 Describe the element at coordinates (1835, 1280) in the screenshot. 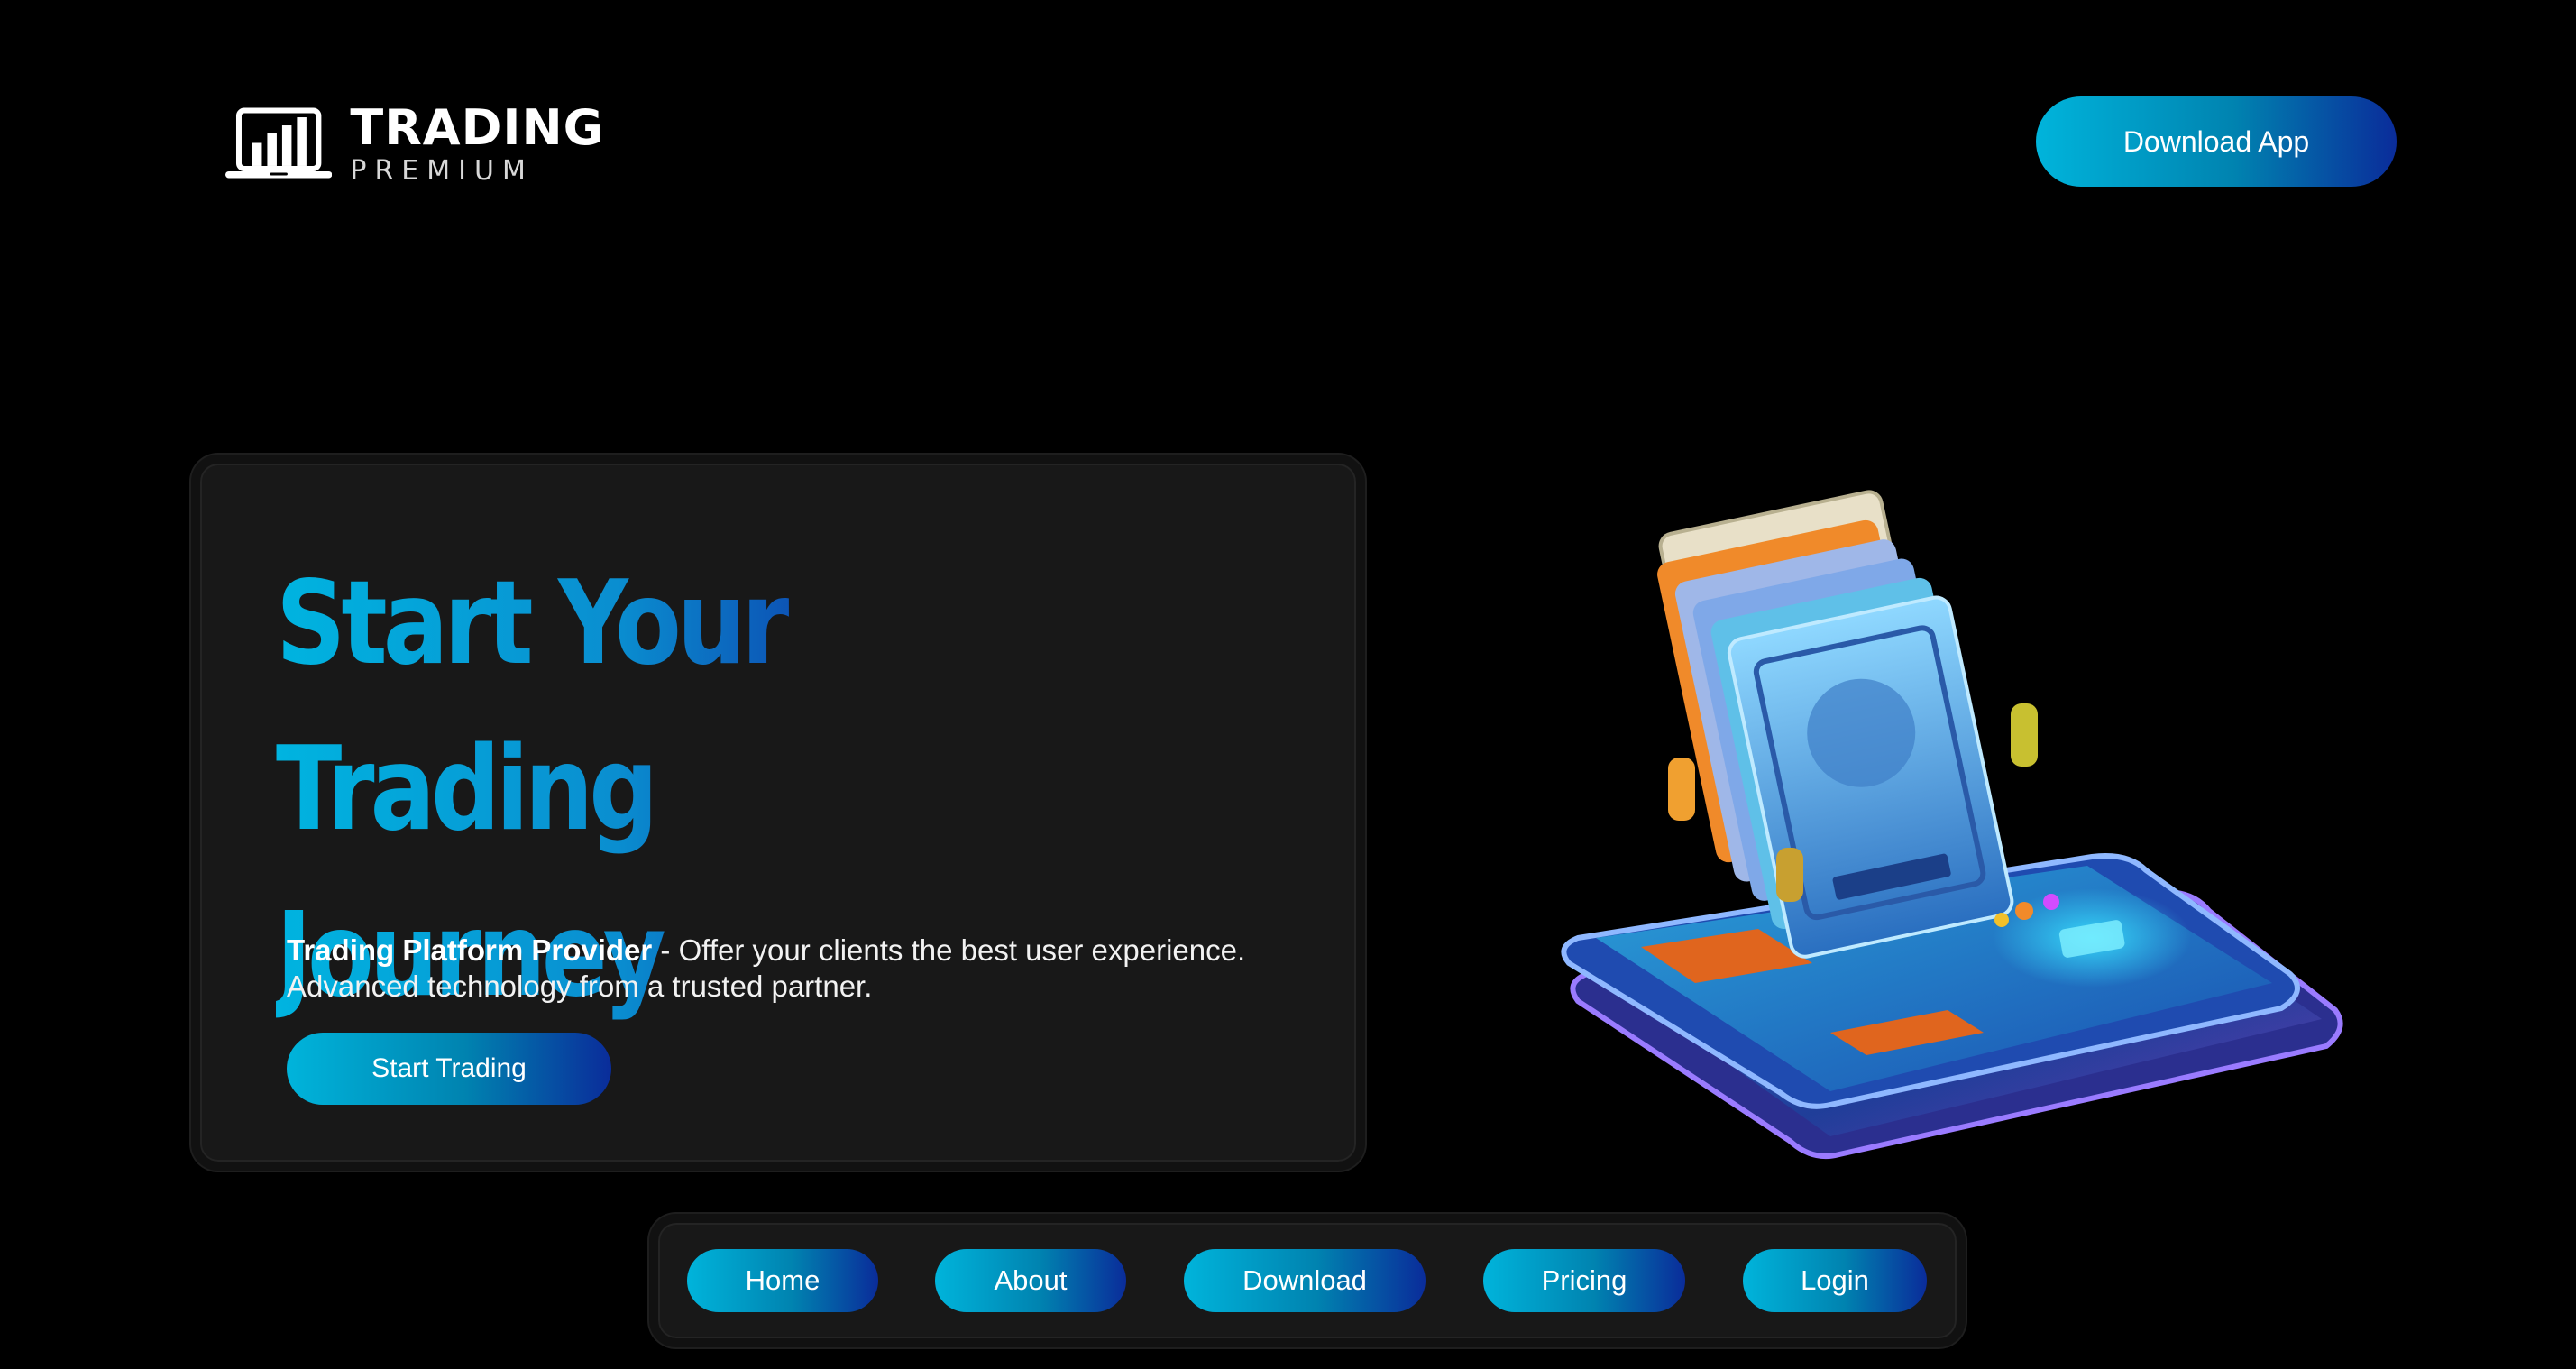

I see `nav-login-button: Login` at that location.